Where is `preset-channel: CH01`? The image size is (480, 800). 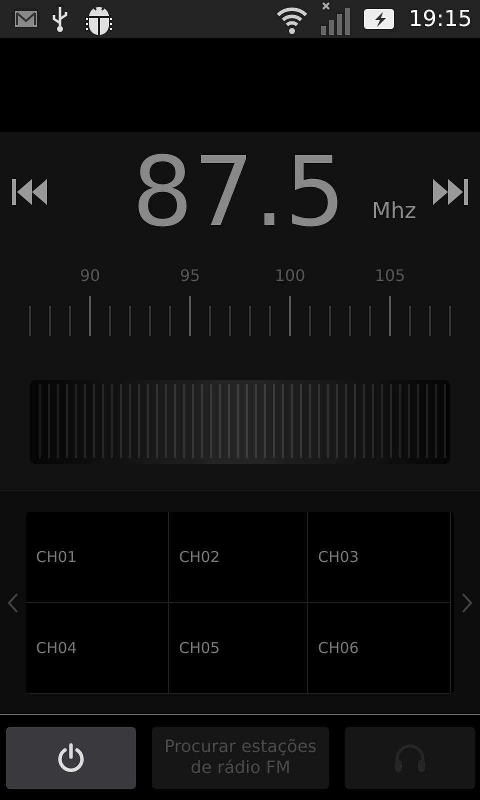
preset-channel: CH01 is located at coordinates (97, 557).